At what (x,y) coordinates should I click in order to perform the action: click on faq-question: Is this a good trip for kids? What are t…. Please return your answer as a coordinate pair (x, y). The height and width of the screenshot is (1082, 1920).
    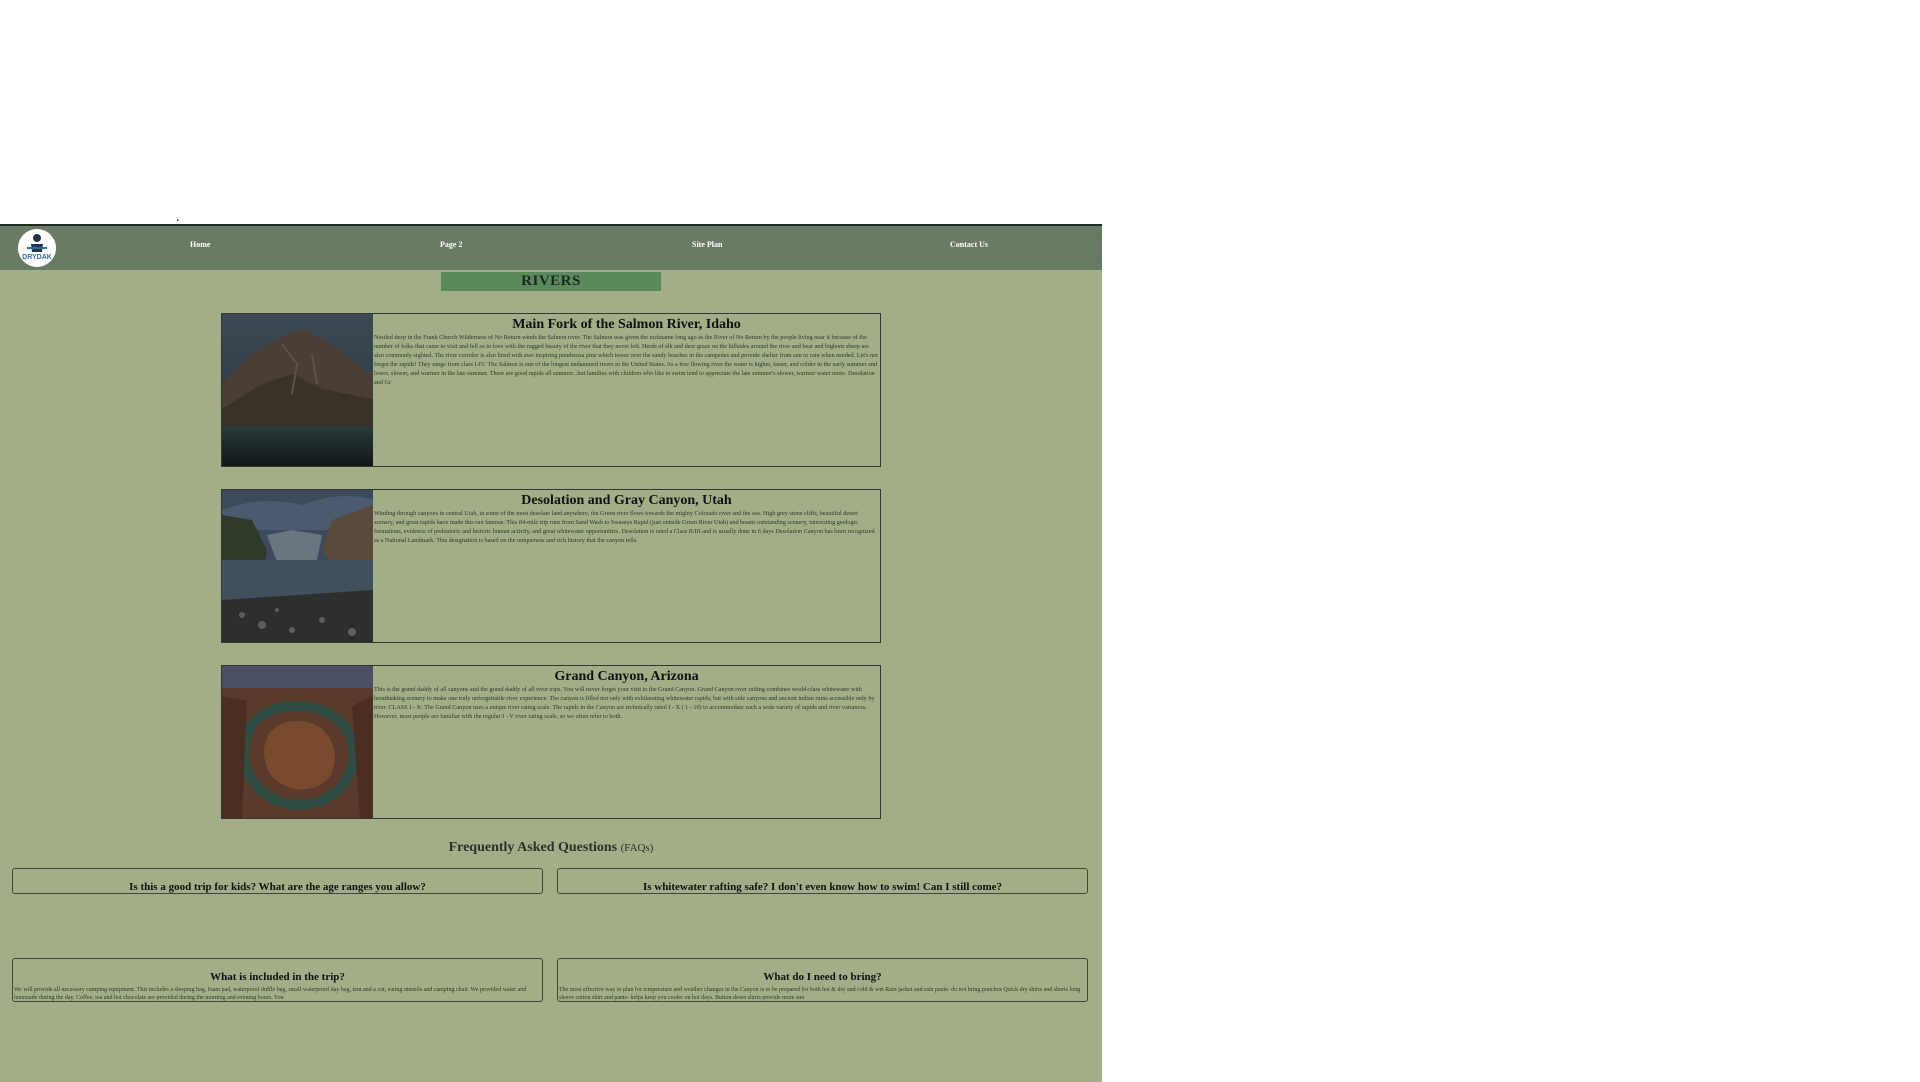
    Looking at the image, I should click on (277, 887).